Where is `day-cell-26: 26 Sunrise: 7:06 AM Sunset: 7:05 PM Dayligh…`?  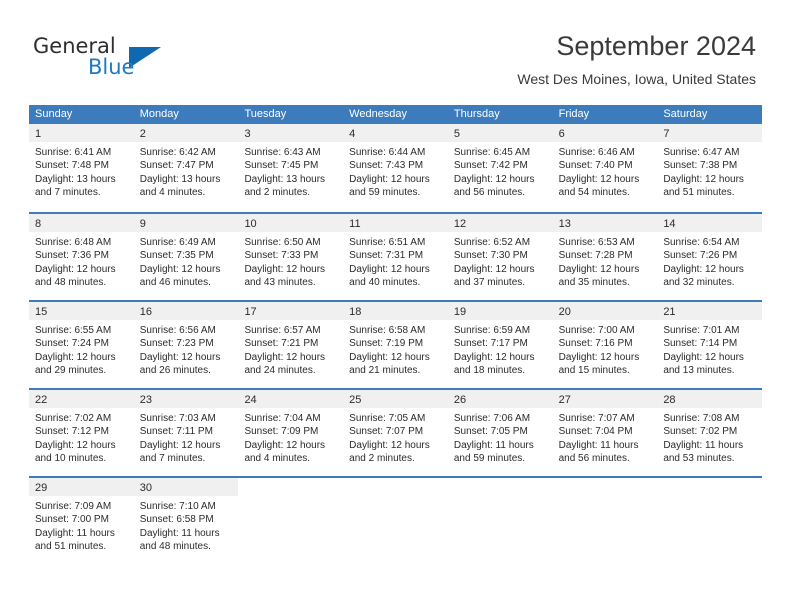
day-cell-26: 26 Sunrise: 7:06 AM Sunset: 7:05 PM Dayligh… is located at coordinates (500, 433).